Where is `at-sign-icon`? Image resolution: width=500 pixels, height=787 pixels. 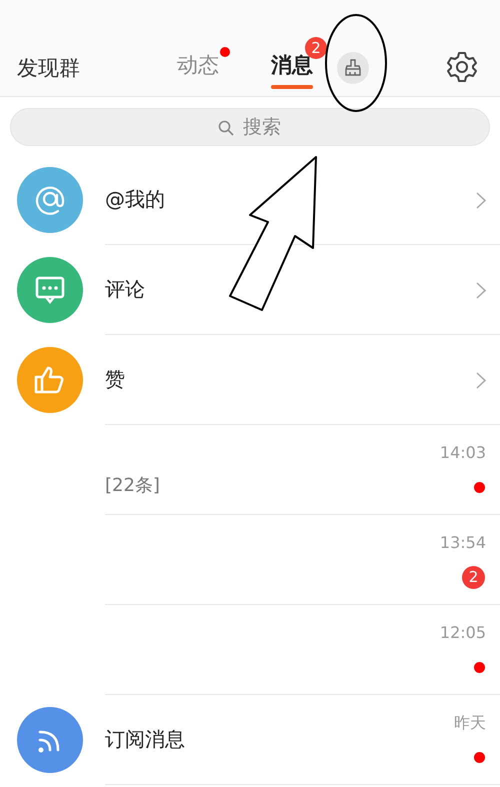 at-sign-icon is located at coordinates (50, 200).